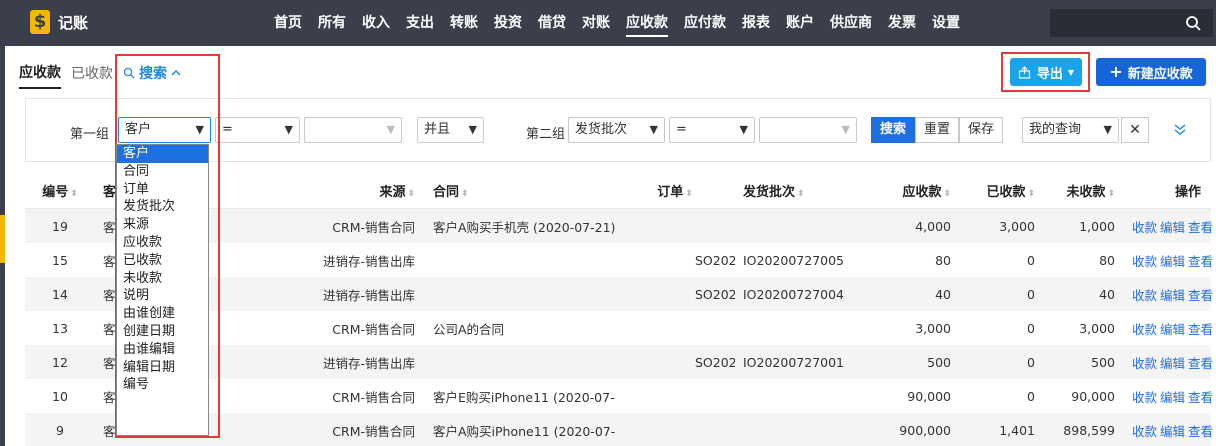  Describe the element at coordinates (162, 243) in the screenshot. I see `dropdown-option: 应收款` at that location.